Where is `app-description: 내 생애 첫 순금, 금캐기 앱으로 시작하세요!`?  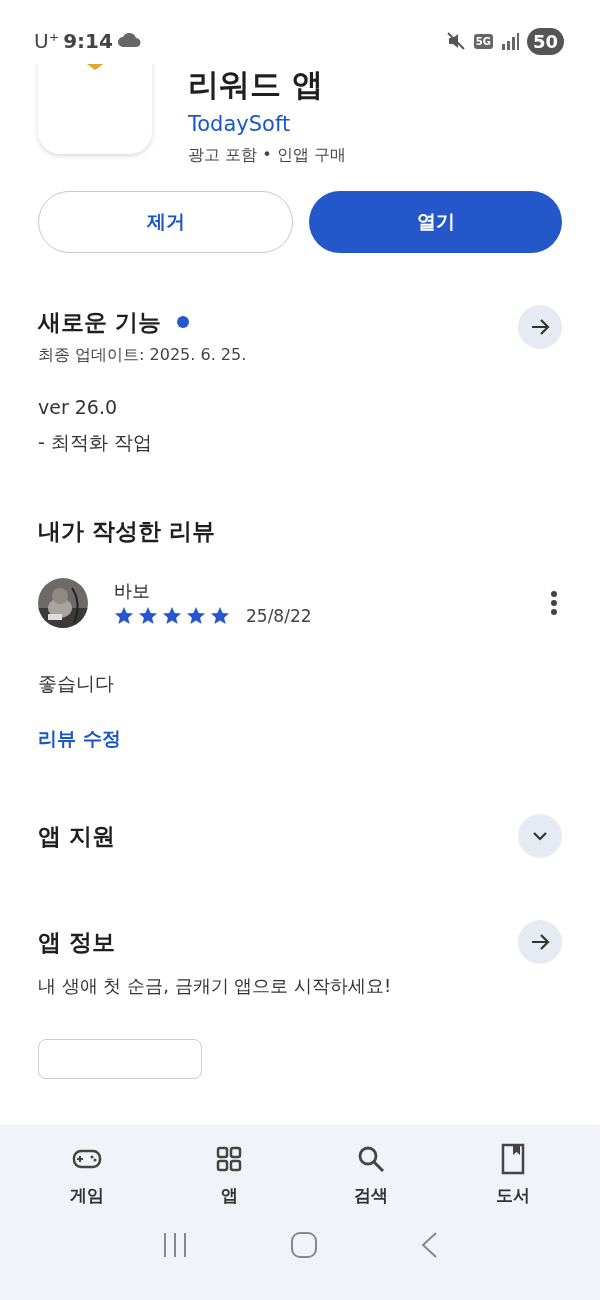
app-description: 내 생애 첫 순금, 금캐기 앱으로 시작하세요! is located at coordinates (215, 986).